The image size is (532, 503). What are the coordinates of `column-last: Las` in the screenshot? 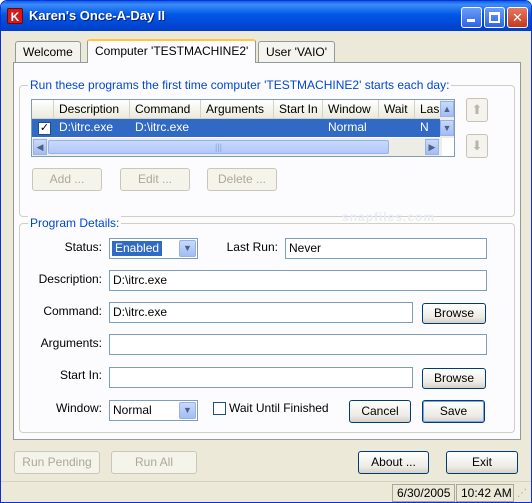 It's located at (428, 109).